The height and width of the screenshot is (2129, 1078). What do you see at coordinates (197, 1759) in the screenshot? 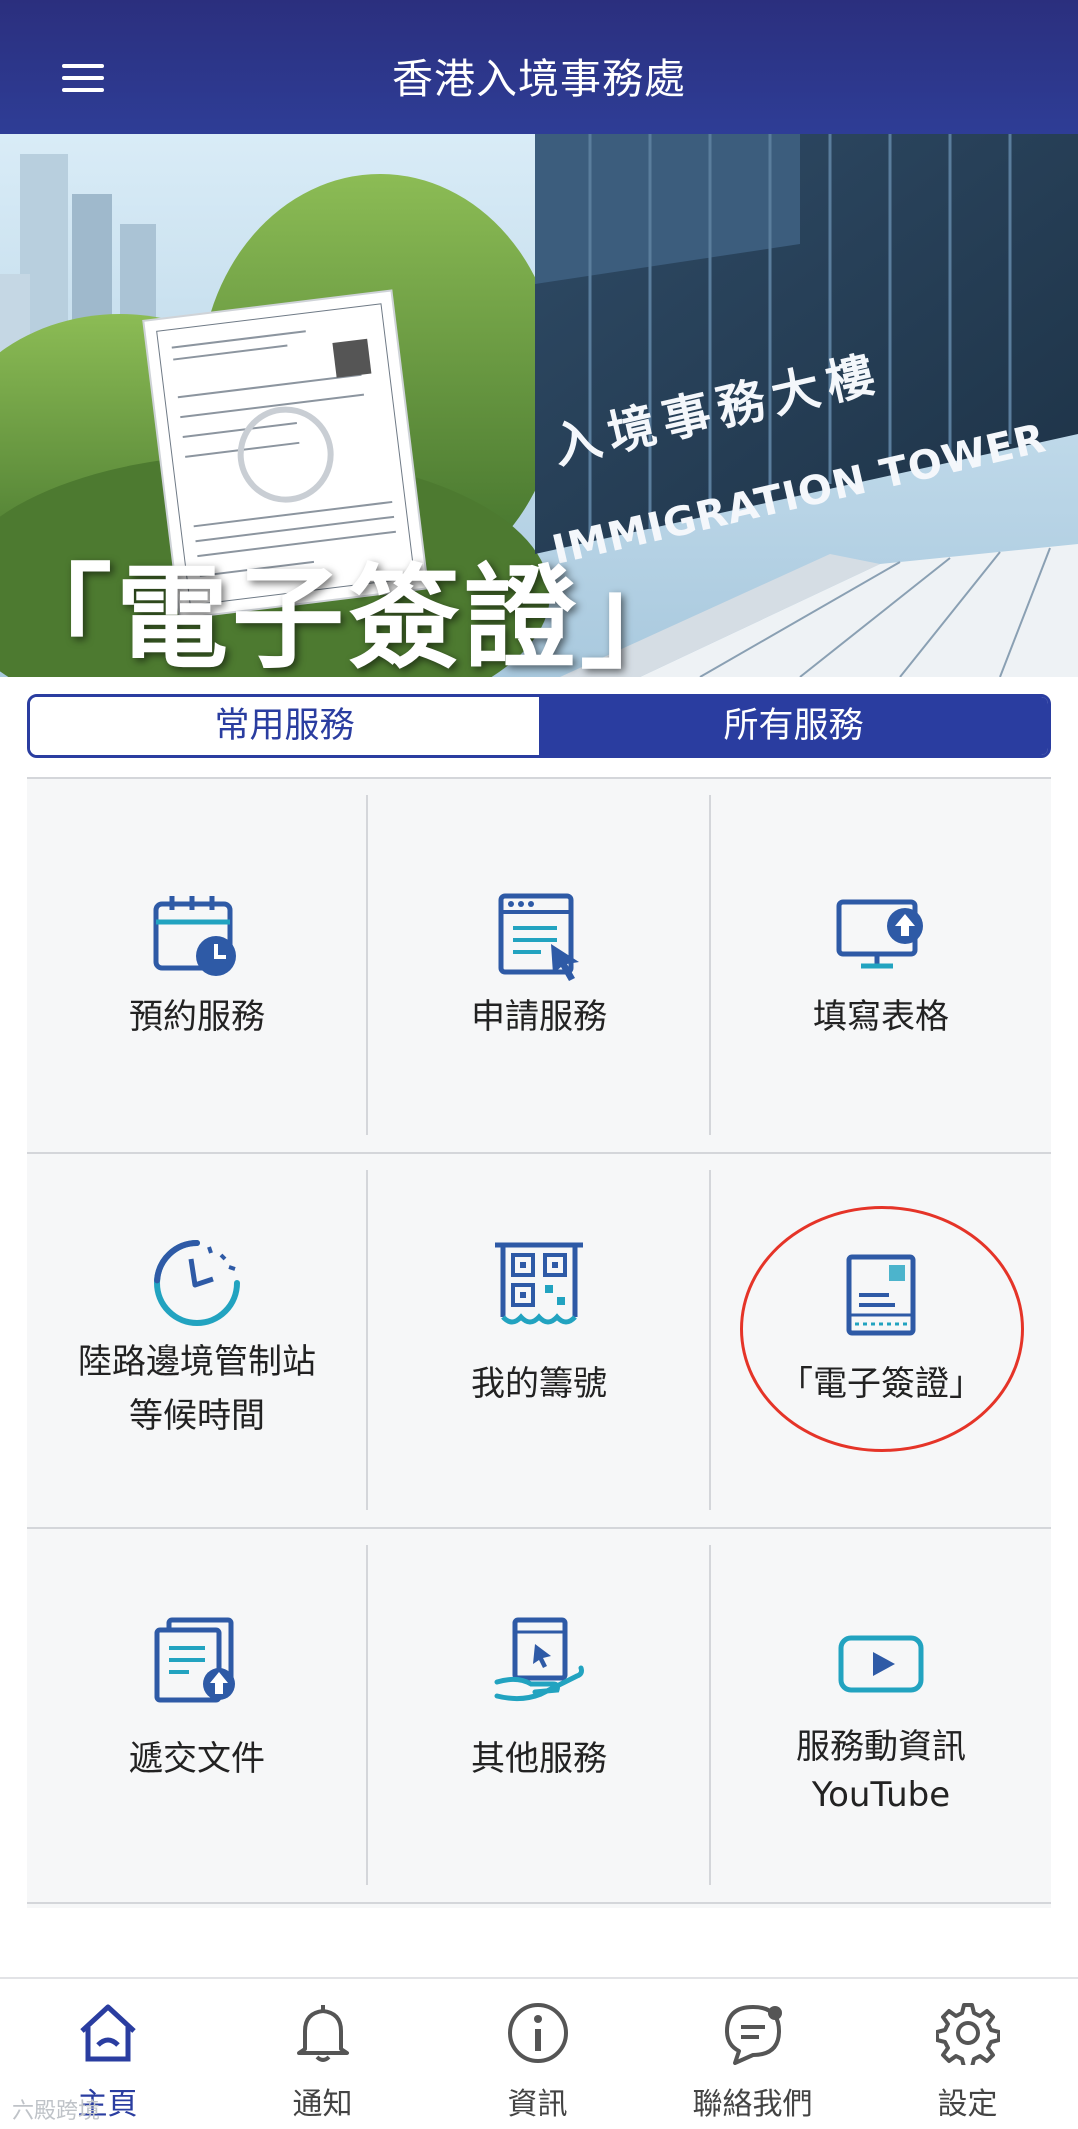
I see `service-label: 遞交文件` at bounding box center [197, 1759].